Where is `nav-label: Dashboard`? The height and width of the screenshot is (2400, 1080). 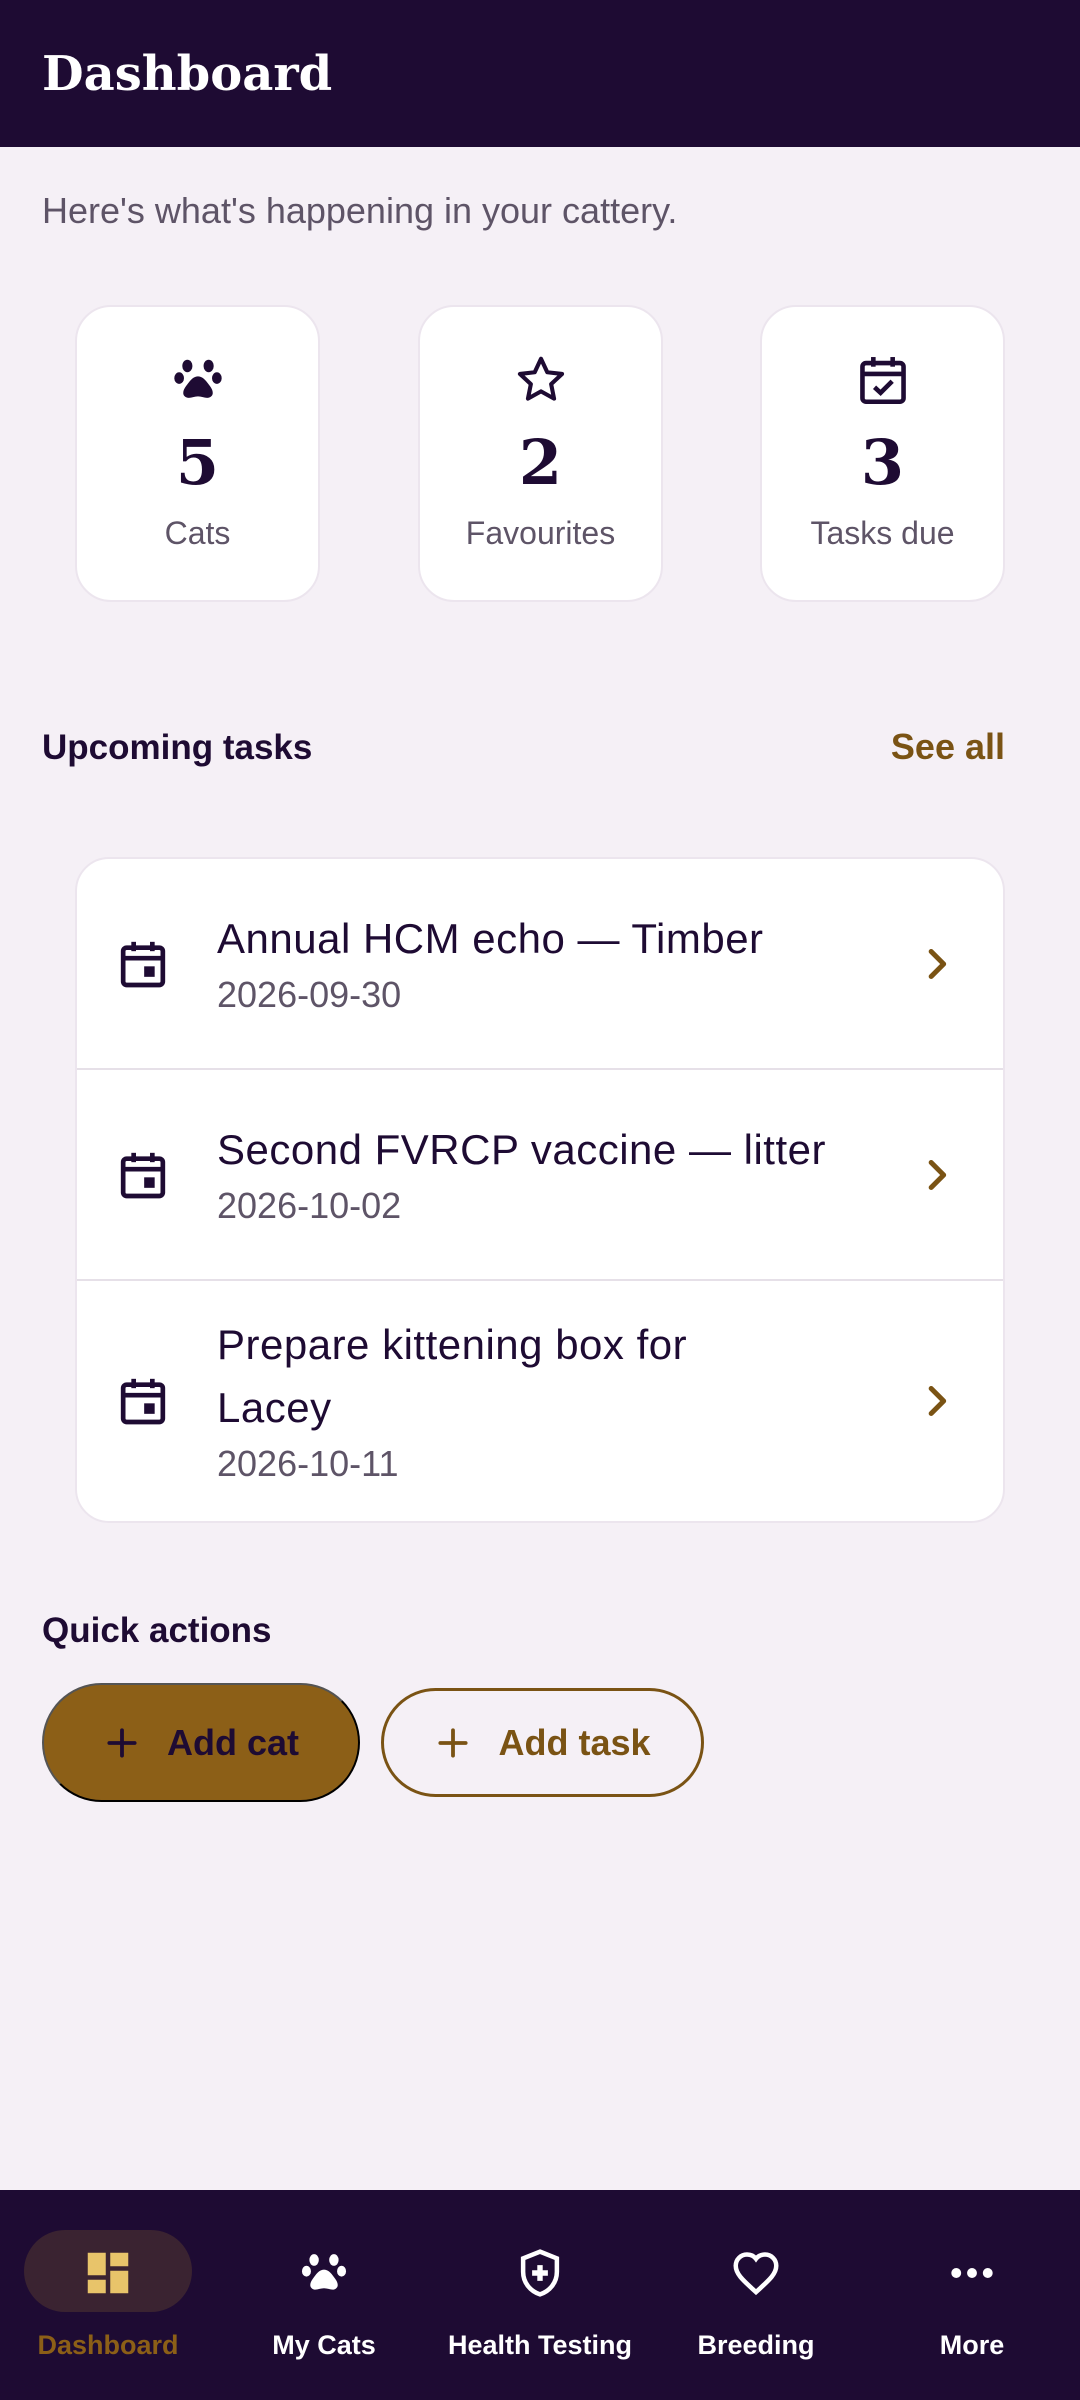 nav-label: Dashboard is located at coordinates (108, 2345).